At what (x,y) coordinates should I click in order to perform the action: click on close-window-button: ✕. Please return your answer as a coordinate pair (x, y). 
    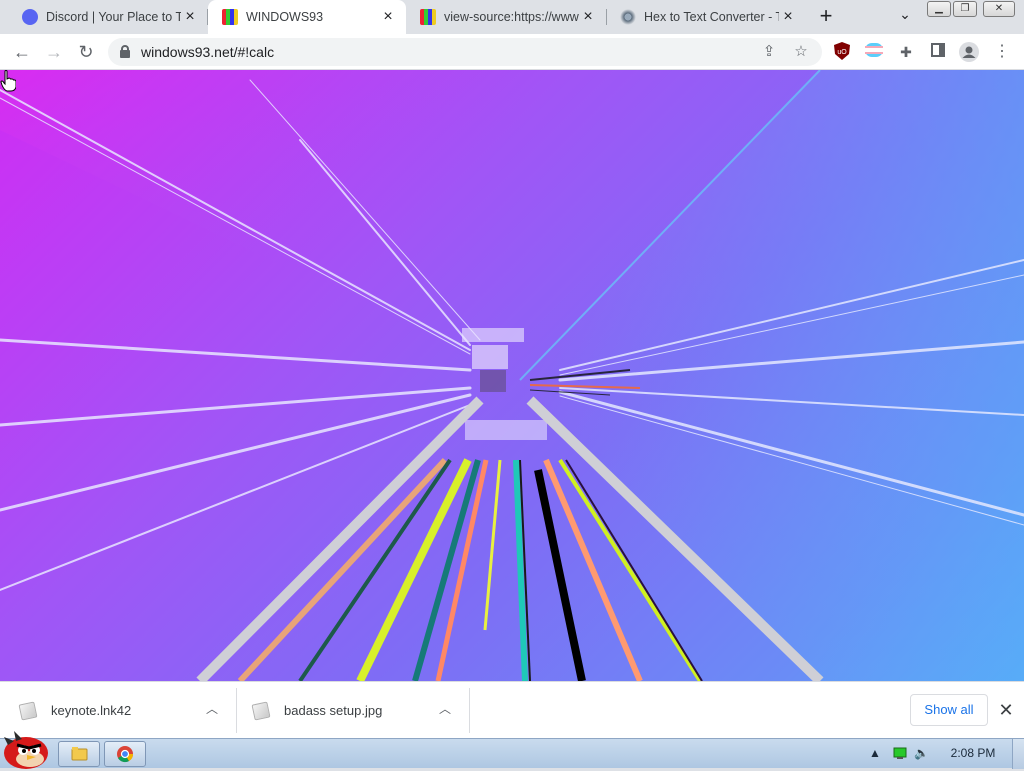
    Looking at the image, I should click on (999, 9).